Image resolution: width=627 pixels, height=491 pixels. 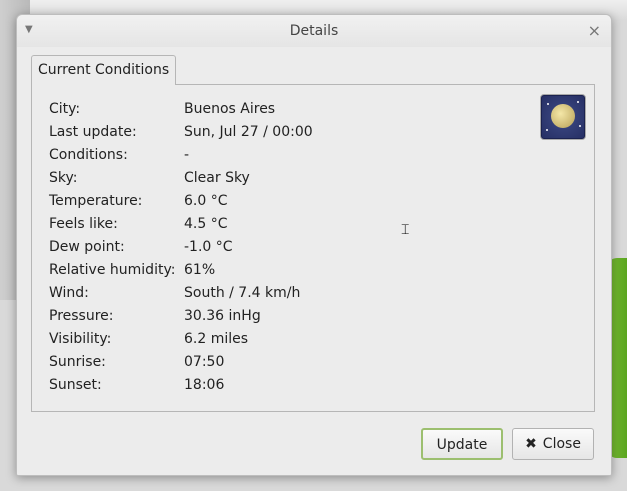 I want to click on condition-value: 61%, so click(x=200, y=270).